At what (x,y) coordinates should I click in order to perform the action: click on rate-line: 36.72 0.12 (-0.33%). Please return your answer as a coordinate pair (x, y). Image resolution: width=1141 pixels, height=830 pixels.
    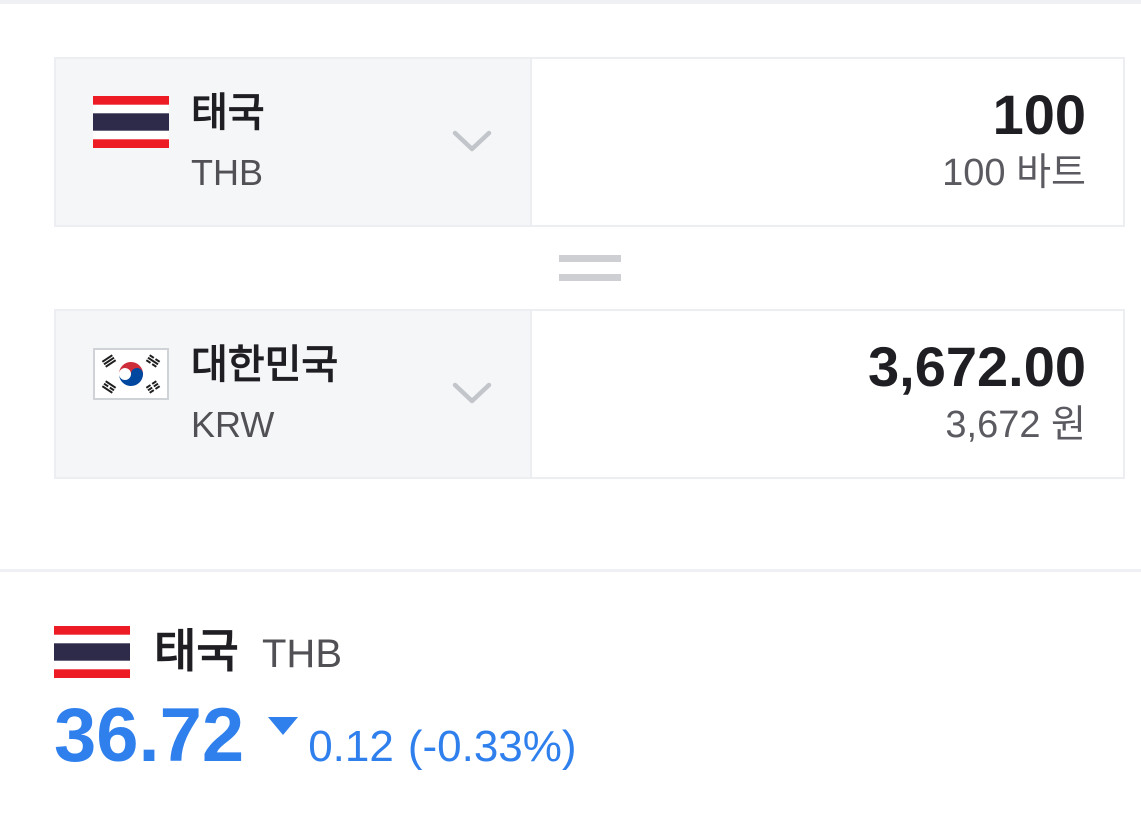
    Looking at the image, I should click on (315, 739).